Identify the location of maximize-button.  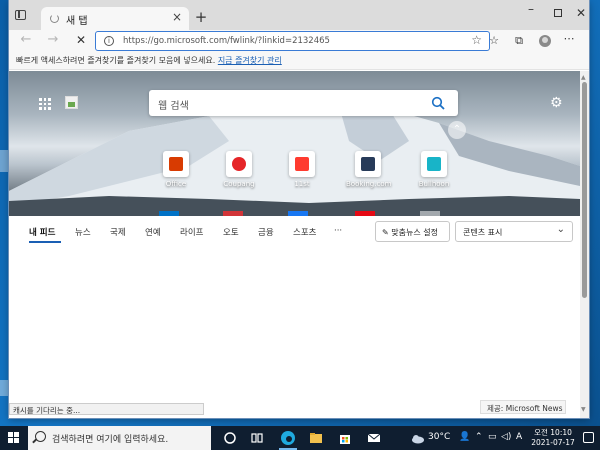
(558, 13).